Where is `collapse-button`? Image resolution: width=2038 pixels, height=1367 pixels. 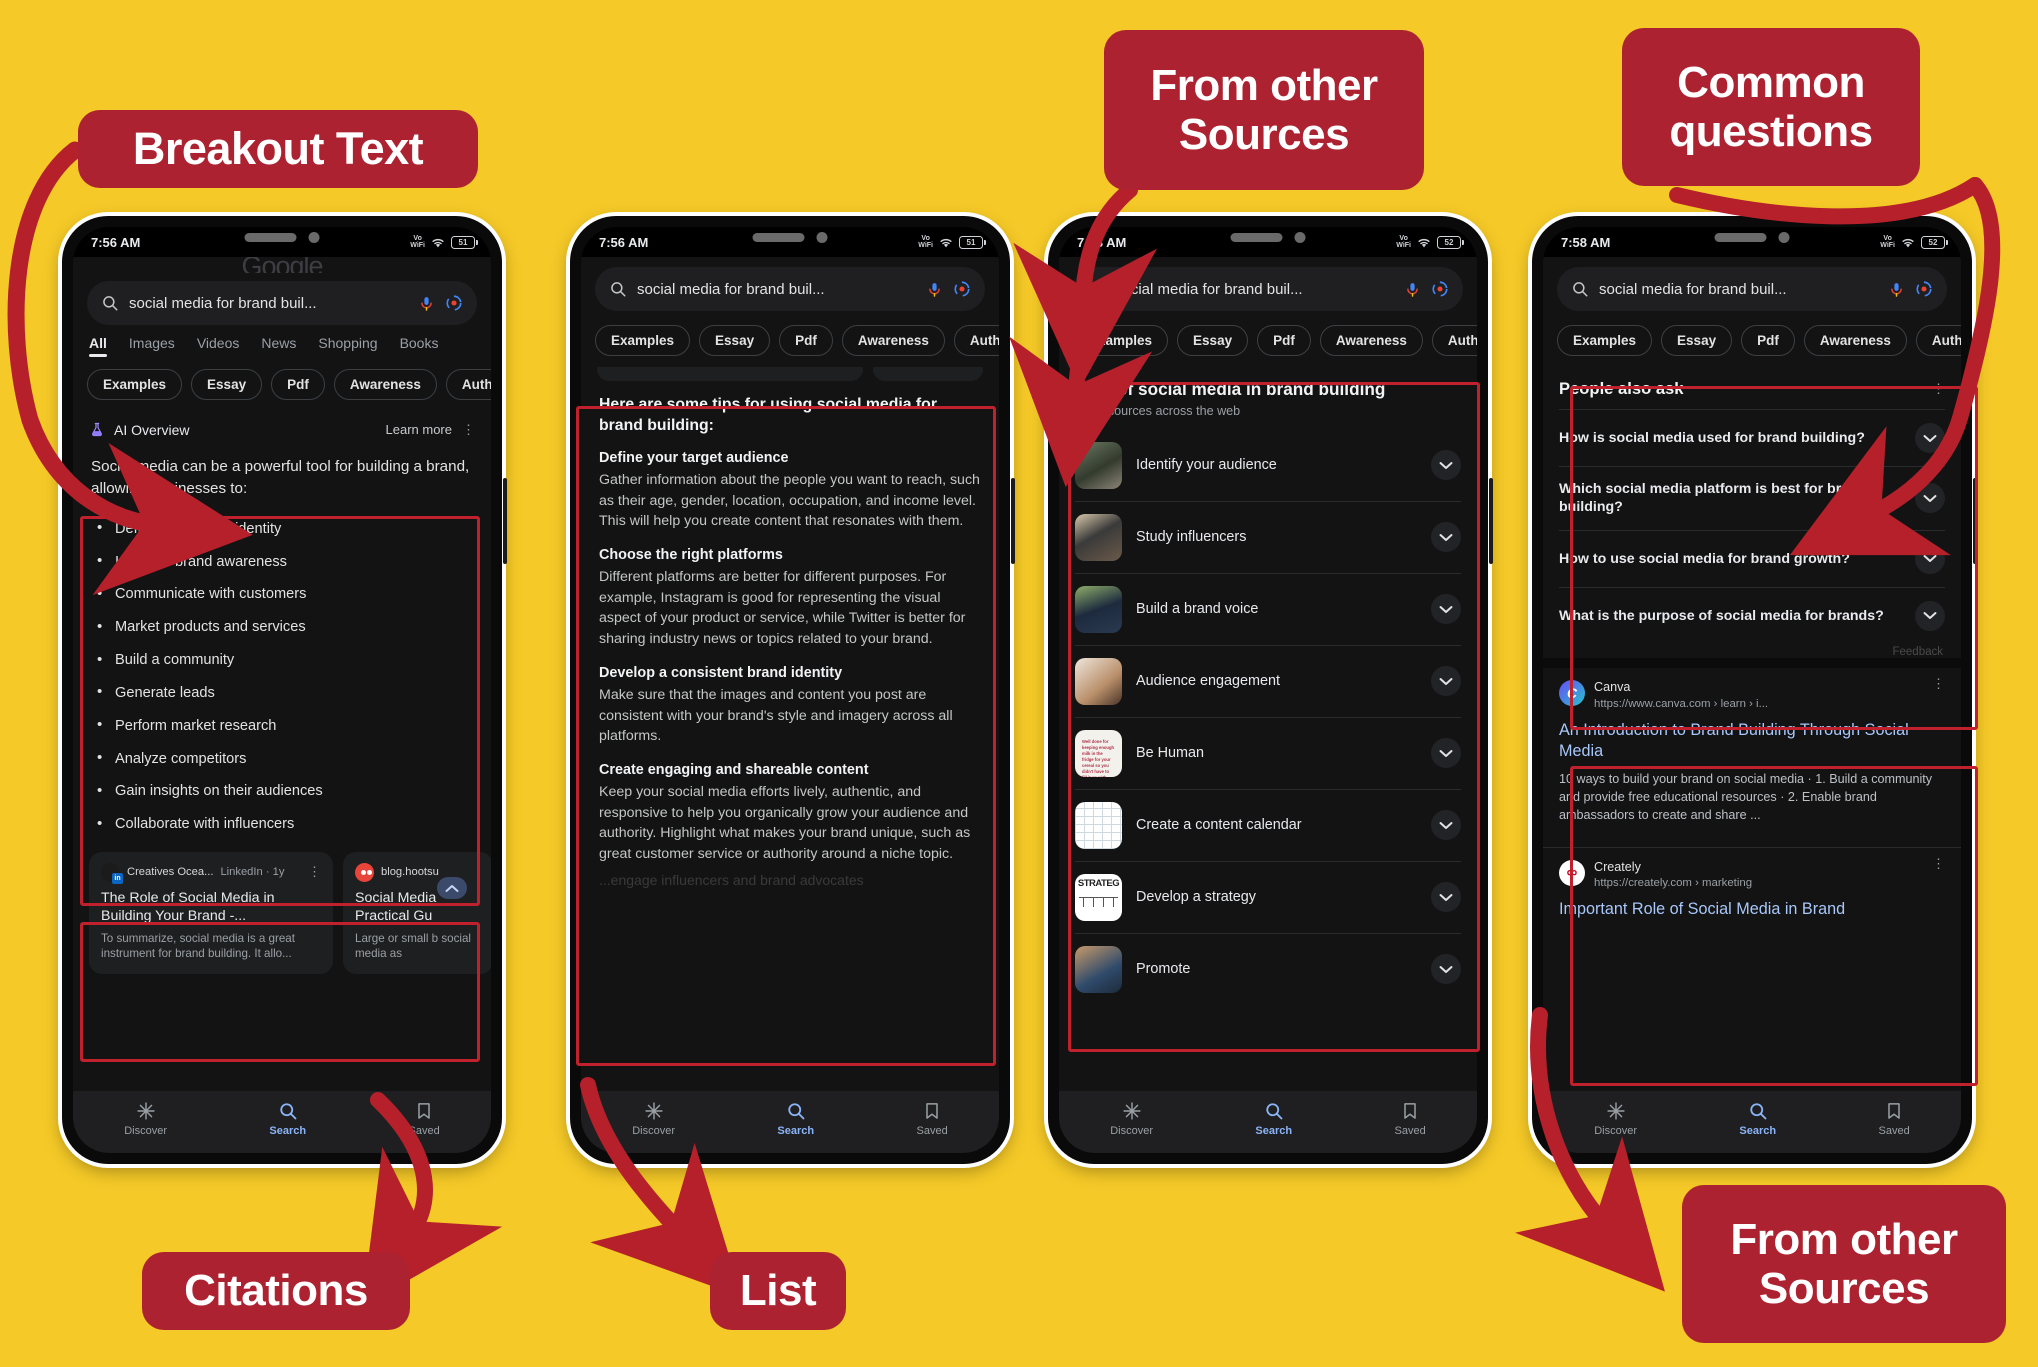 collapse-button is located at coordinates (452, 888).